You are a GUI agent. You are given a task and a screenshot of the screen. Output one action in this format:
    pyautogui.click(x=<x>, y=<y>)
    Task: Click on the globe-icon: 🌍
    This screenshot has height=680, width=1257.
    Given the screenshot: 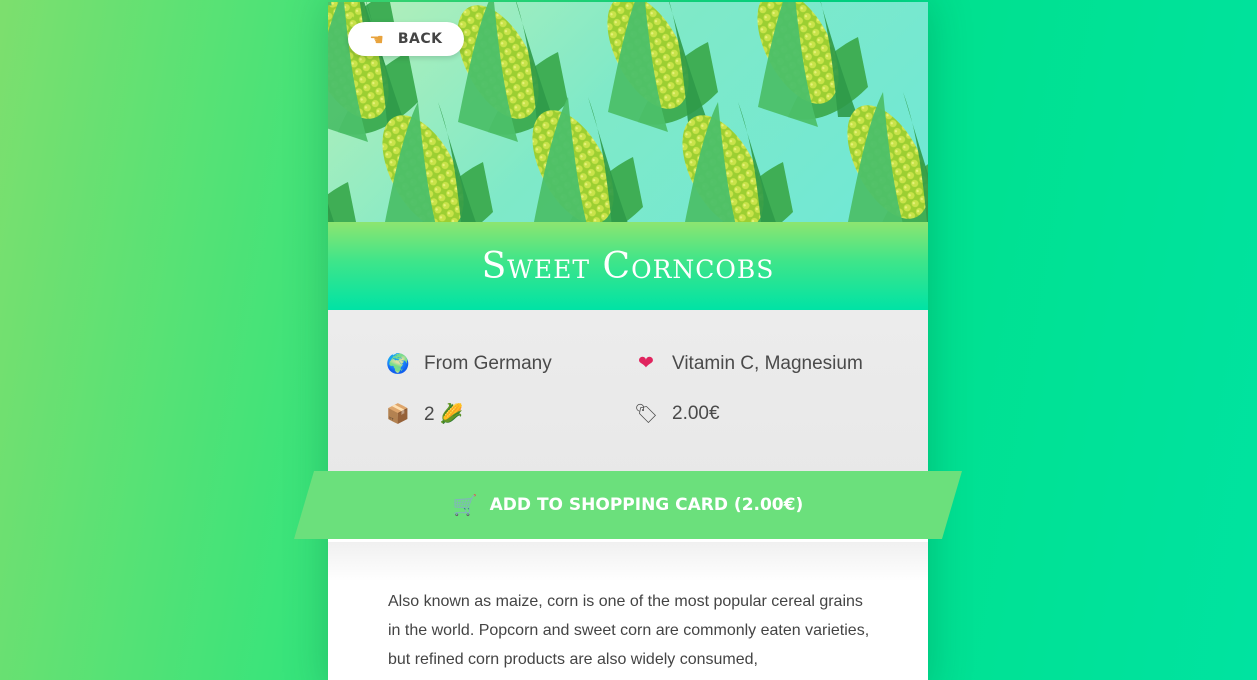 What is the action you would take?
    pyautogui.click(x=398, y=364)
    